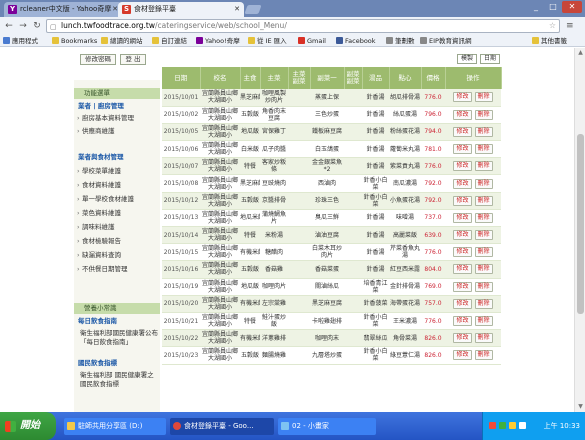 This screenshot has width=585, height=440. What do you see at coordinates (467, 59) in the screenshot?
I see `template-button: 模製` at bounding box center [467, 59].